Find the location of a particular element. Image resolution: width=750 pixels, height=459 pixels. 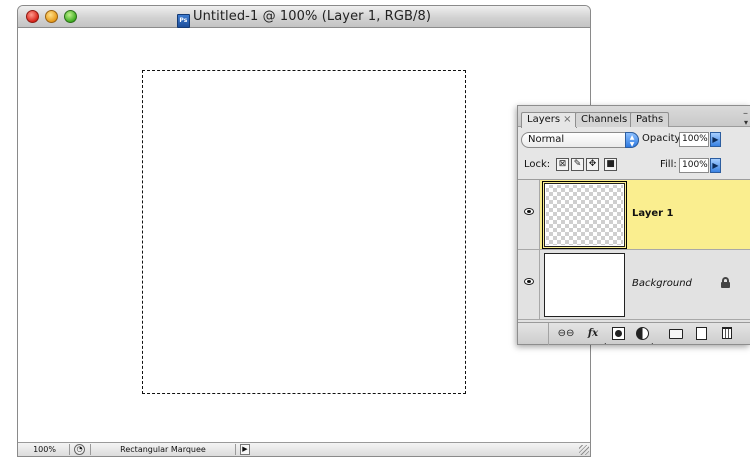

tab-paths: Paths is located at coordinates (650, 119).